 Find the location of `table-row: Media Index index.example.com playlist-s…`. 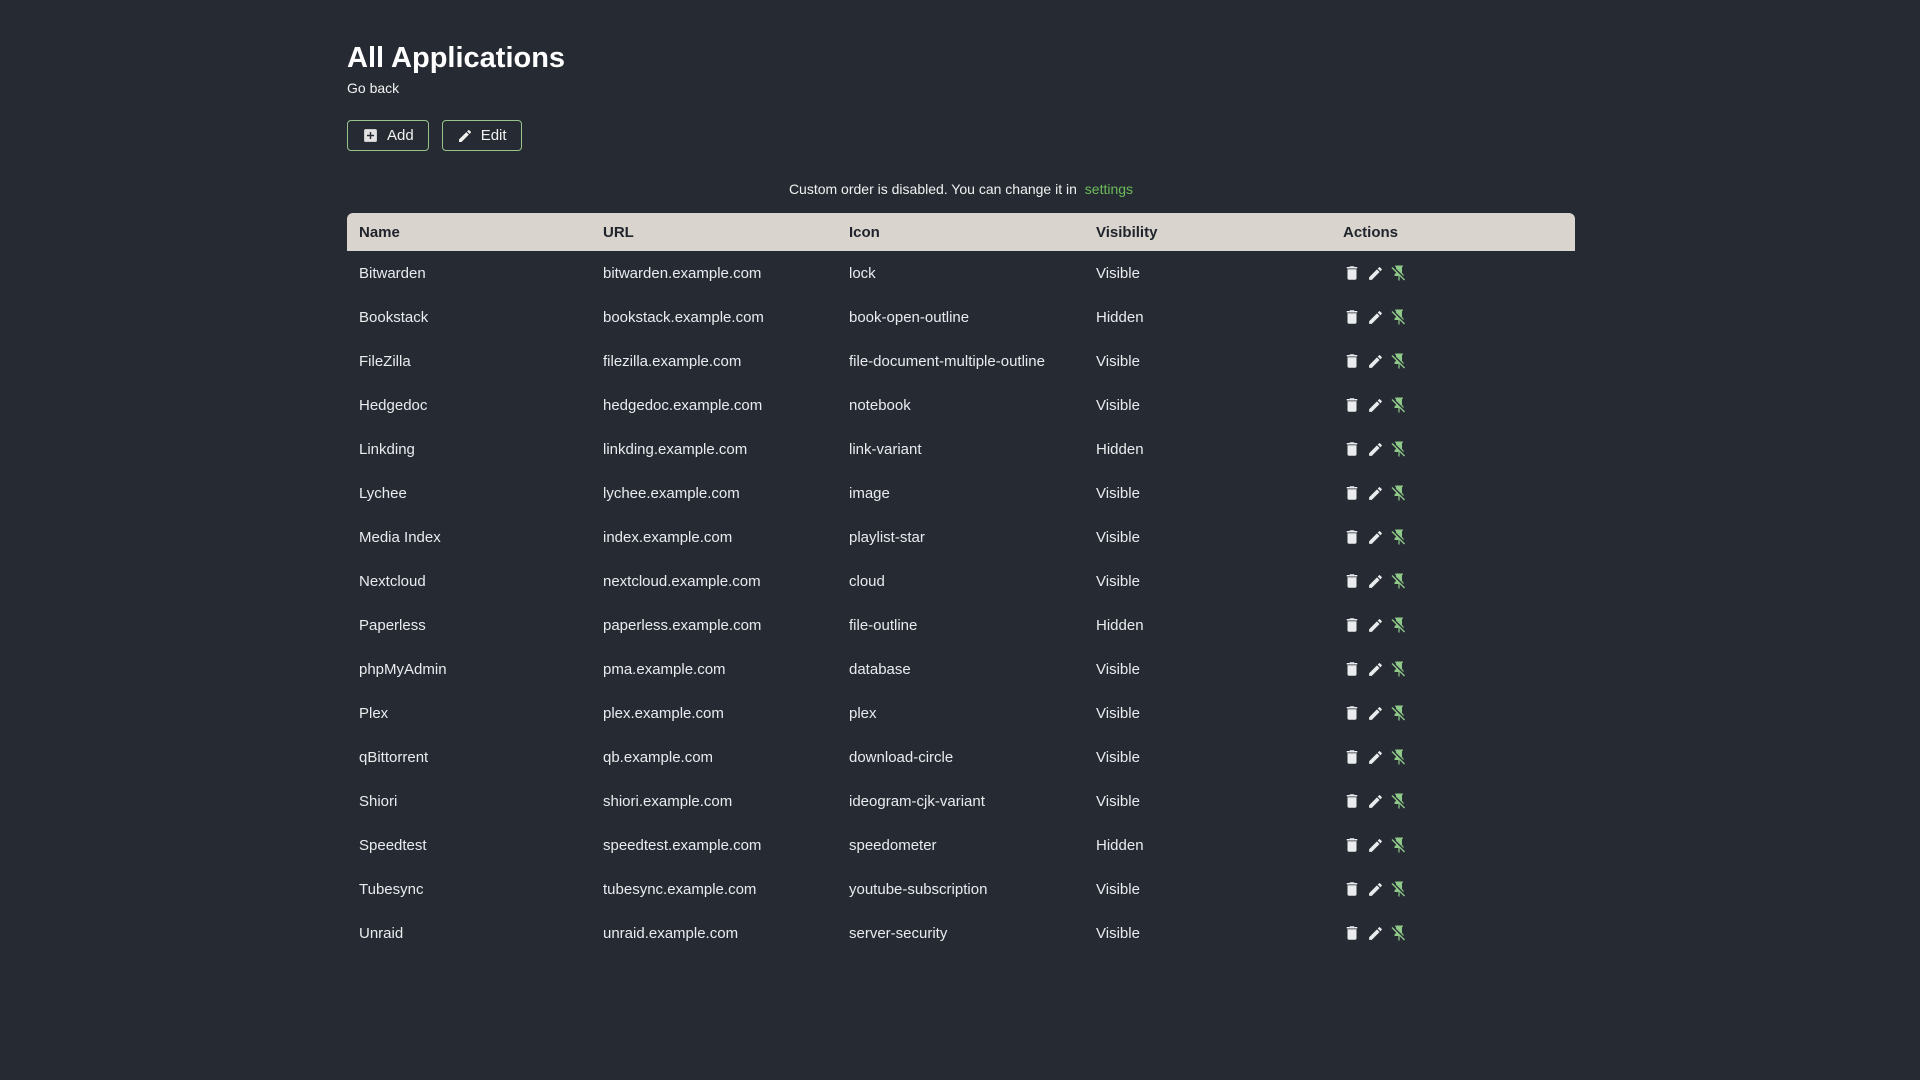

table-row: Media Index index.example.com playlist-s… is located at coordinates (961, 537).